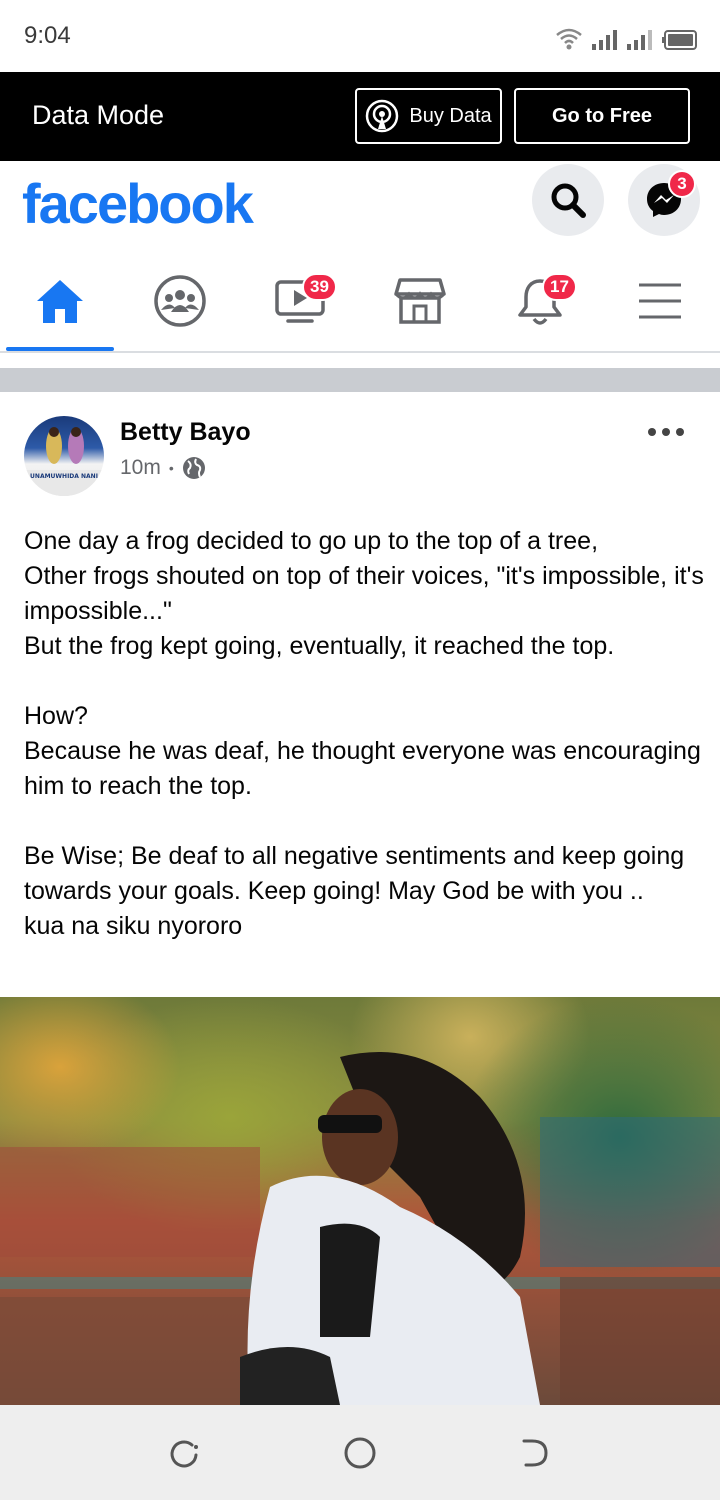  Describe the element at coordinates (138, 203) in the screenshot. I see `facebook-logo: facebook` at that location.